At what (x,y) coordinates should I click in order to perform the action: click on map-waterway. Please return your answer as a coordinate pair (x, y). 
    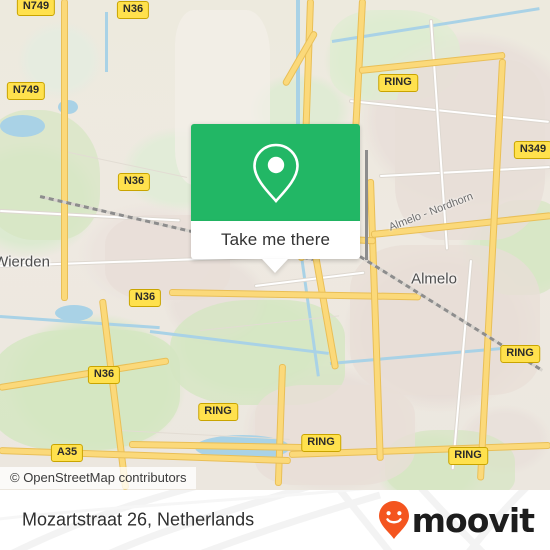
    Looking at the image, I should click on (106, 42).